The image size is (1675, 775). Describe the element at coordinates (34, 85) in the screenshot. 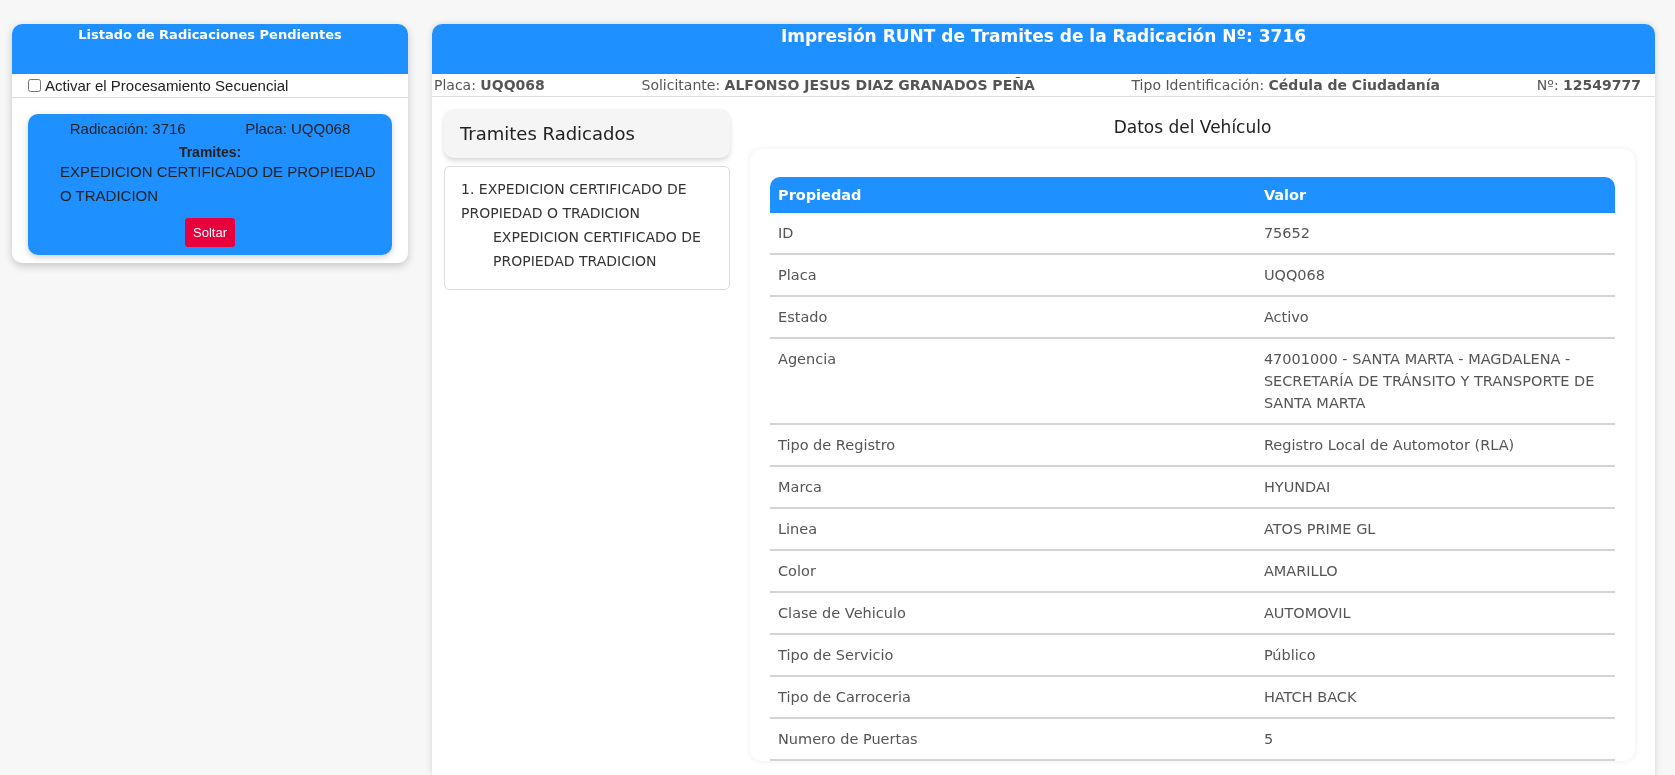

I see `sequential-checkbox` at that location.